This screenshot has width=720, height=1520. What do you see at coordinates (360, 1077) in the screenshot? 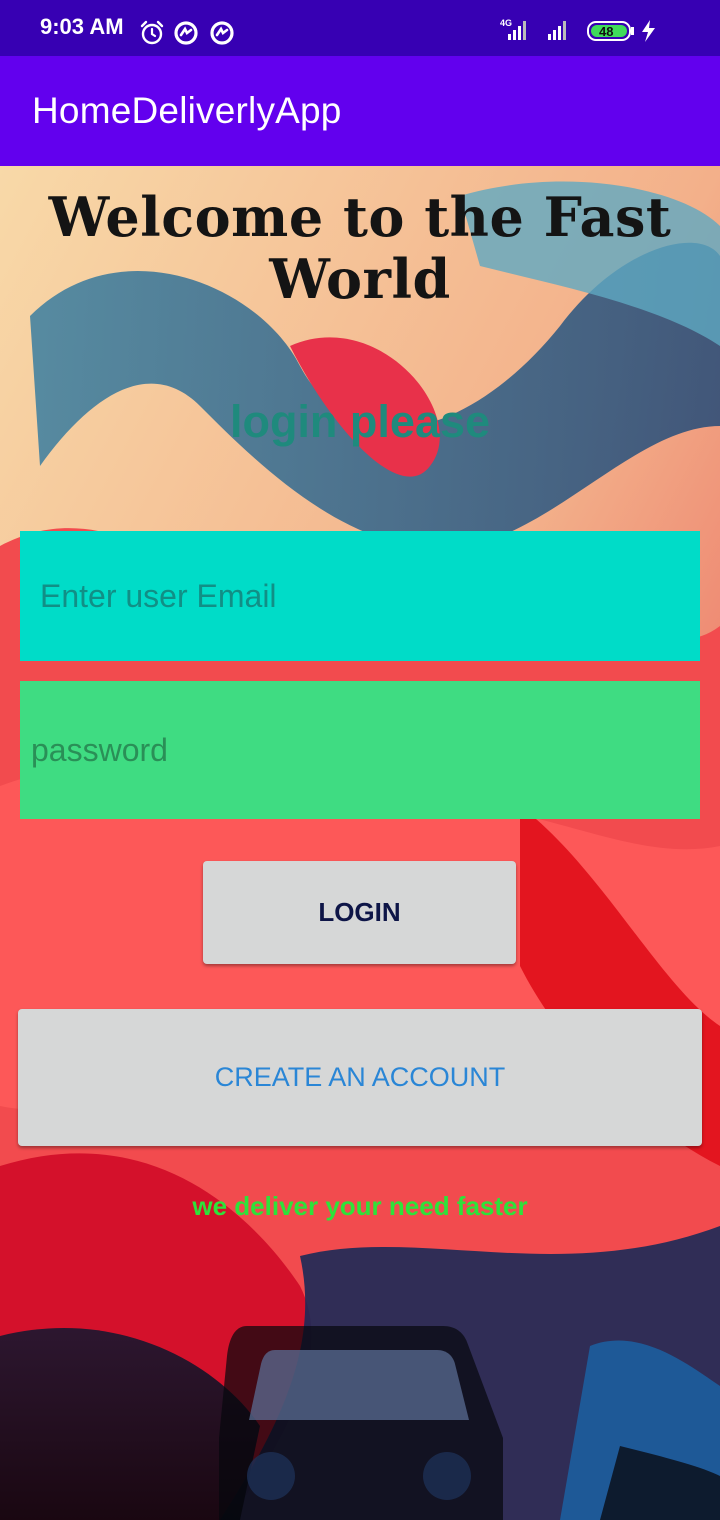
I see `create-account-button: CREATE AN ACCOUNT` at bounding box center [360, 1077].